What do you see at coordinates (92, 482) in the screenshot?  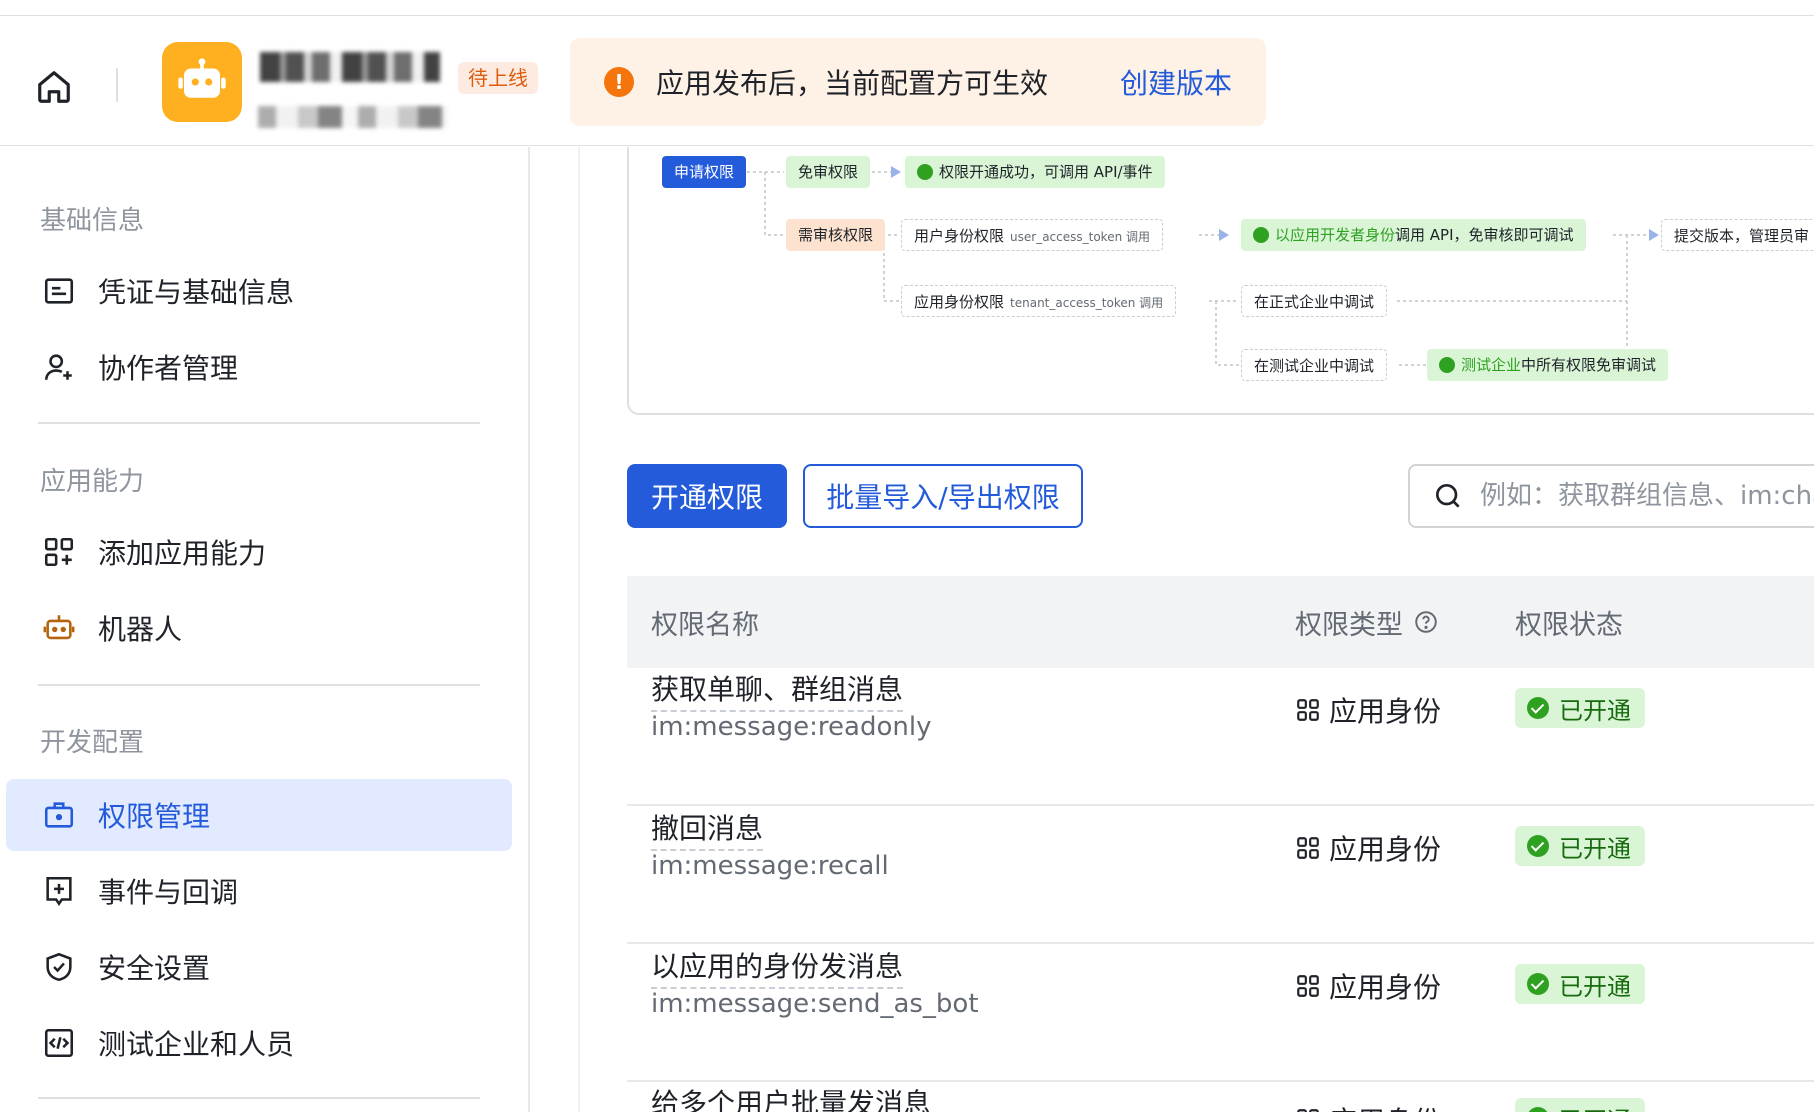 I see `sidebar-section-capabilities: 应用能力` at bounding box center [92, 482].